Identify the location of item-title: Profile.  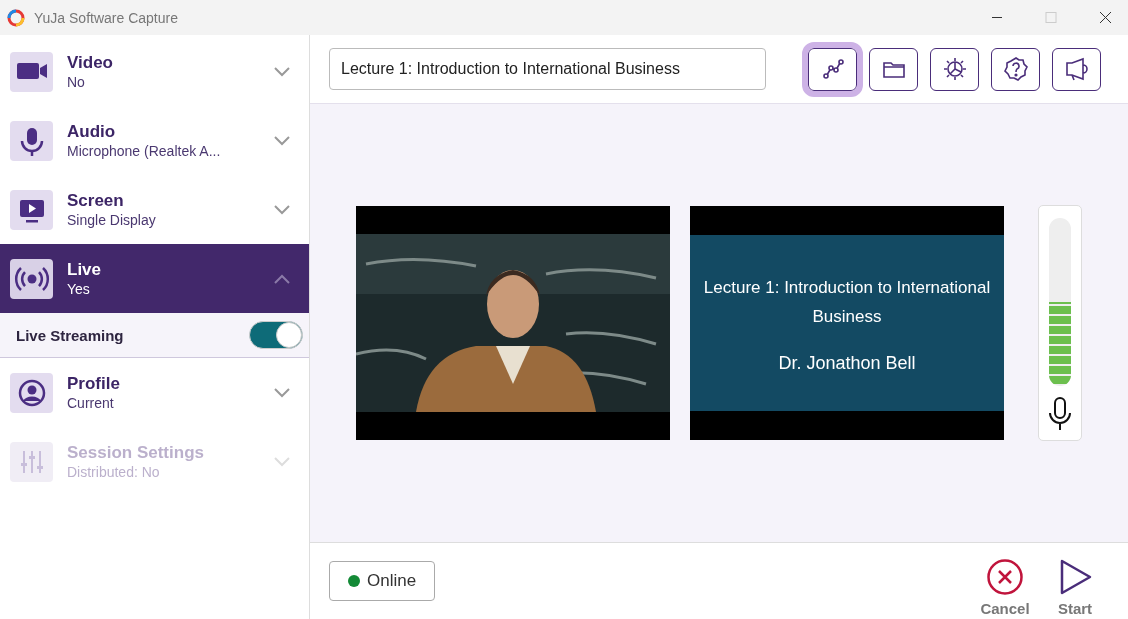
(93, 384).